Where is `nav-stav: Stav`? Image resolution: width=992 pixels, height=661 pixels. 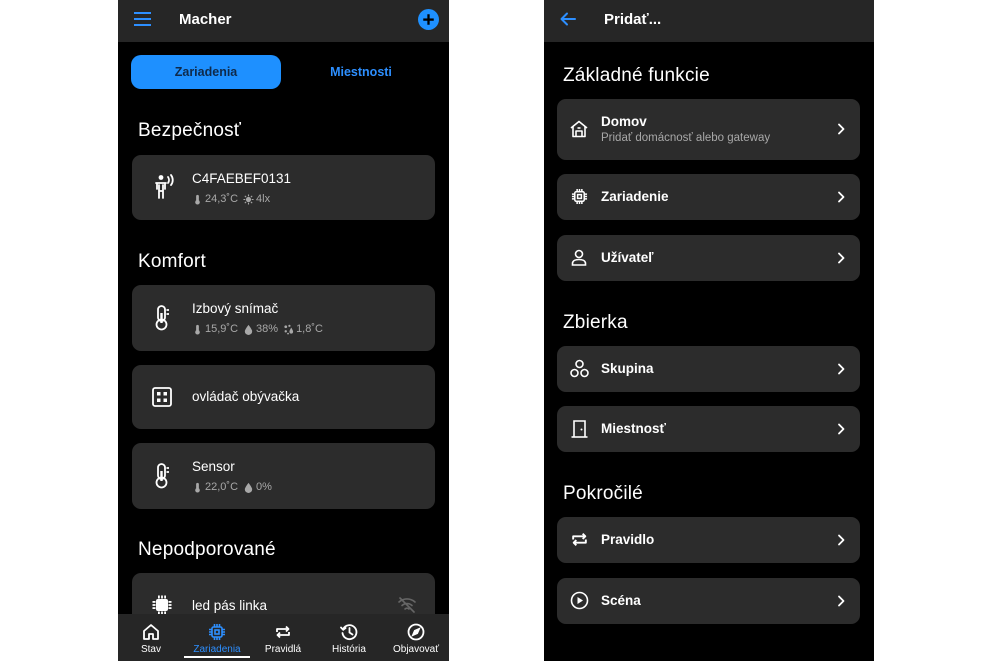 nav-stav: Stav is located at coordinates (151, 637).